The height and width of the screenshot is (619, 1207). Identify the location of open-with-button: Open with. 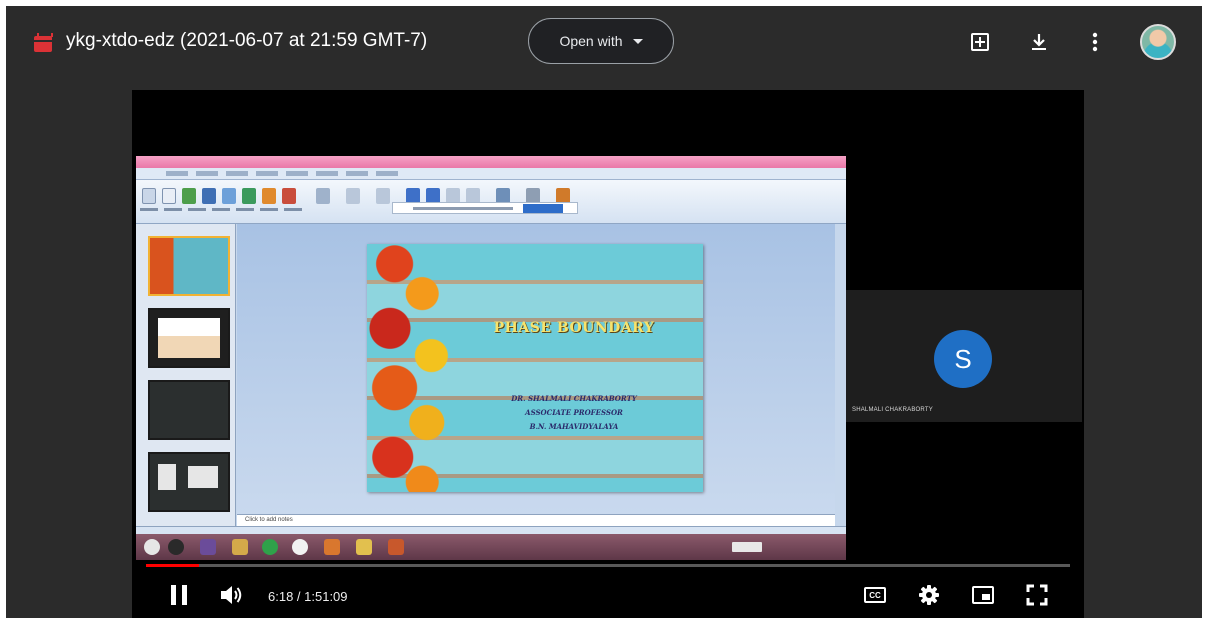
(601, 41).